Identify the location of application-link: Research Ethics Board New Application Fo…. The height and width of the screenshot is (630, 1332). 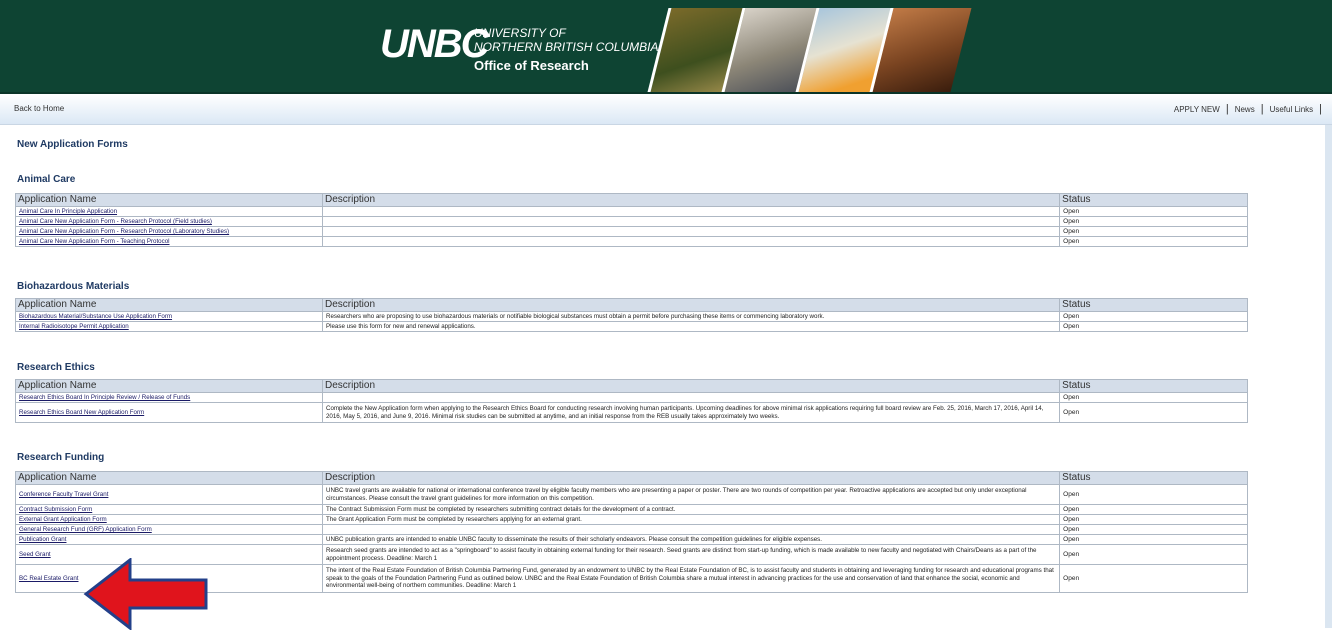
(81, 412).